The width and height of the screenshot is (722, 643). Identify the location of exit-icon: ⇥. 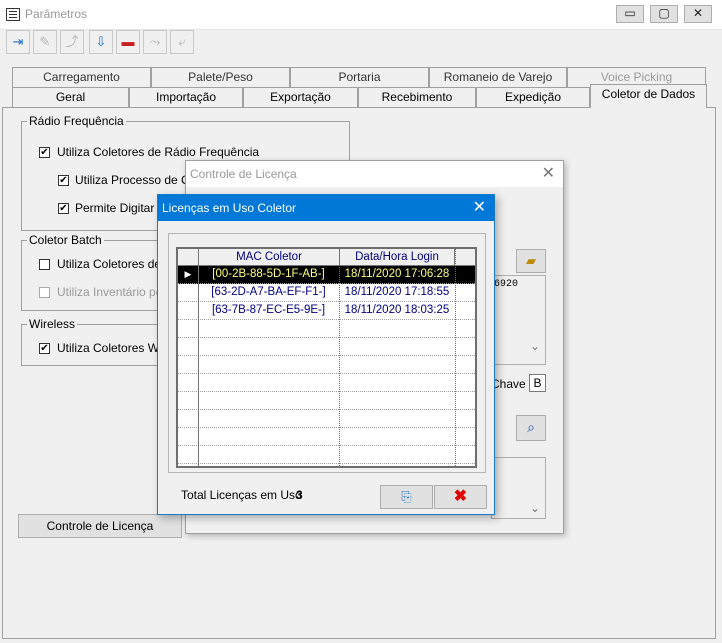
(18, 42).